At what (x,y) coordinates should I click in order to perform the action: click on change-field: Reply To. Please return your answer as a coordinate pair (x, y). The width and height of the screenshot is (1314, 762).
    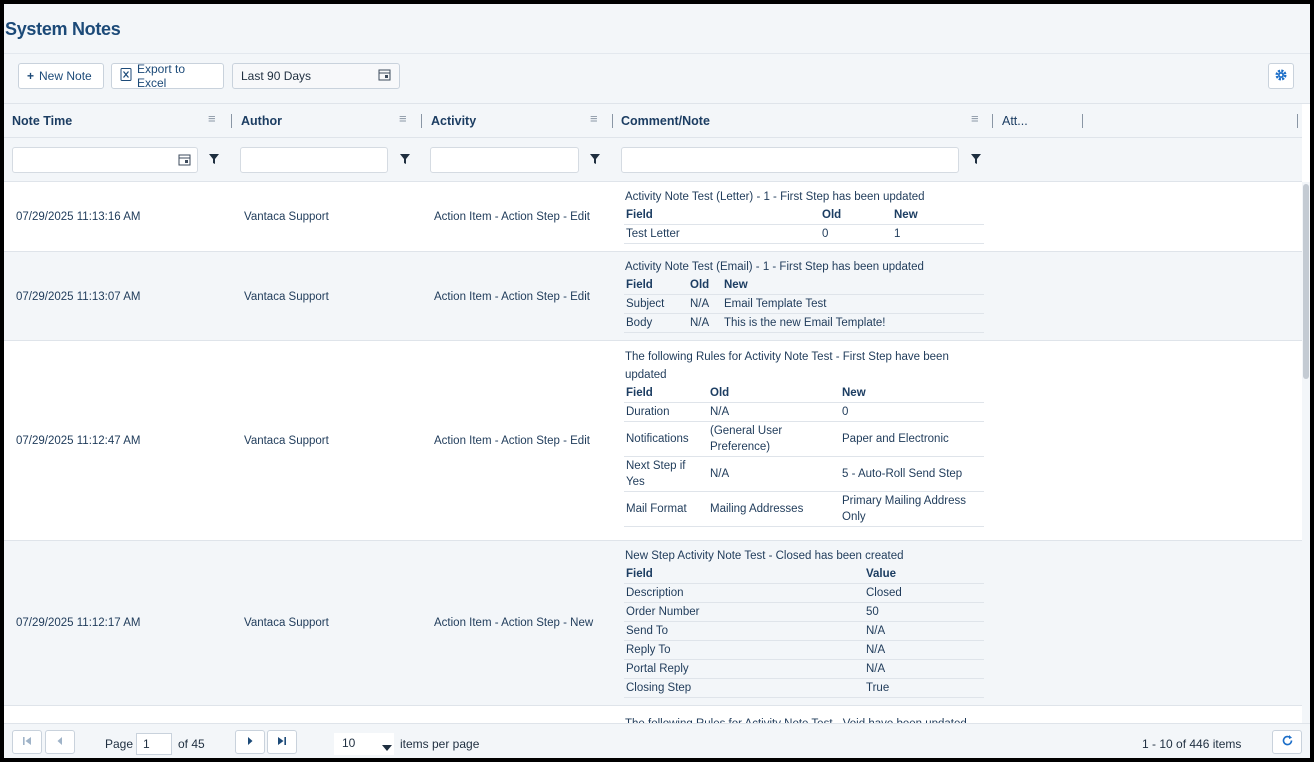
    Looking at the image, I should click on (744, 650).